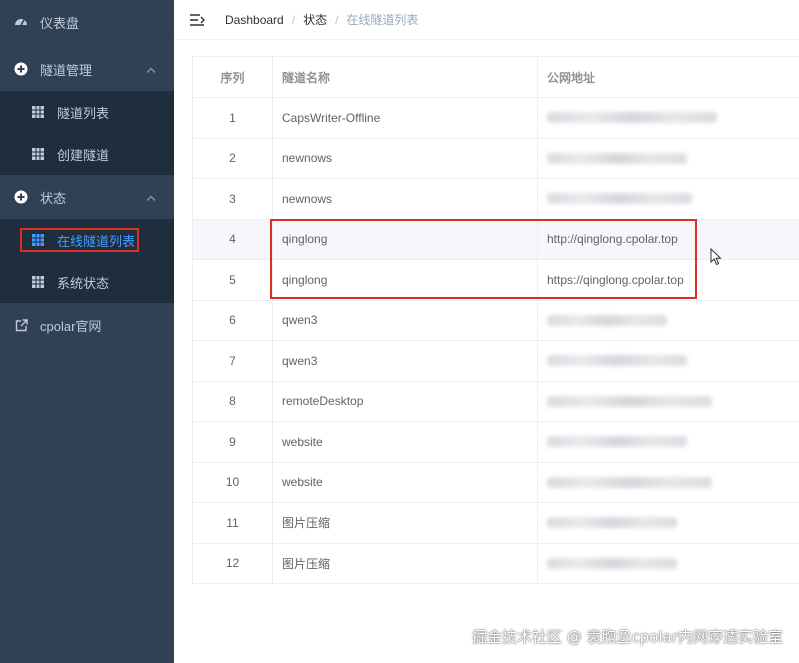 The height and width of the screenshot is (663, 799). Describe the element at coordinates (83, 113) in the screenshot. I see `sidebar-item-tunnel-list-label: 隧道列表` at that location.